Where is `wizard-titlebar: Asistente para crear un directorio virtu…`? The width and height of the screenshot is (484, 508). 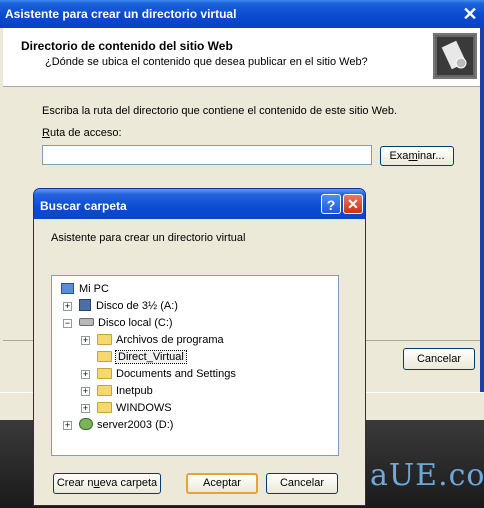 wizard-titlebar: Asistente para crear un directorio virtu… is located at coordinates (242, 14).